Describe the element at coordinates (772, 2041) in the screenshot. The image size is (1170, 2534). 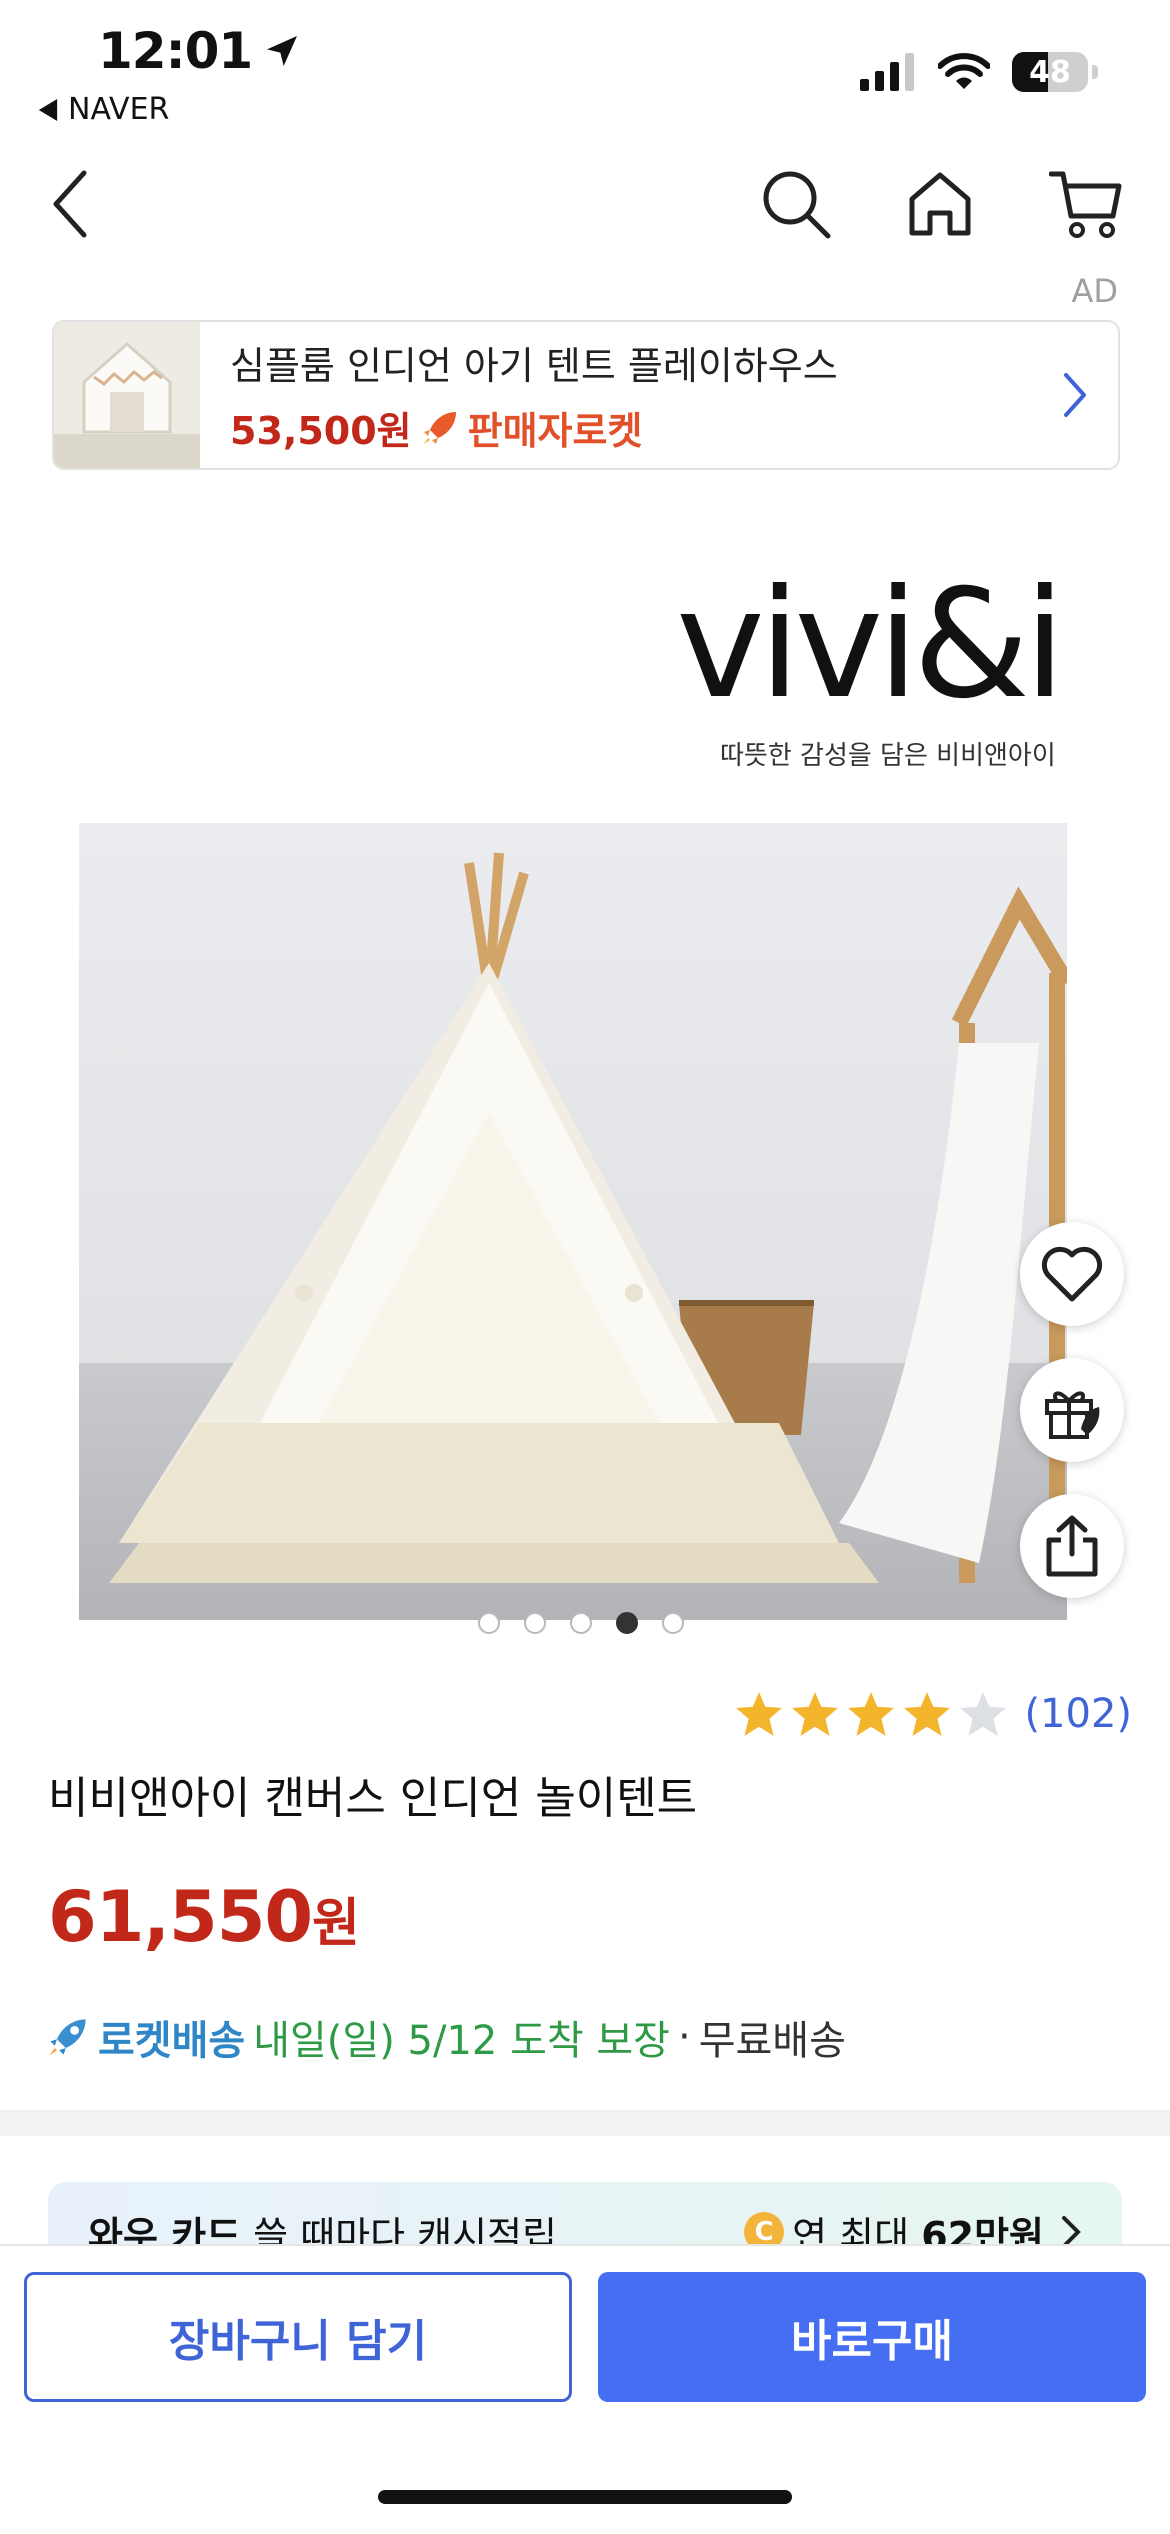
I see `free-shipping: 무료배송` at that location.